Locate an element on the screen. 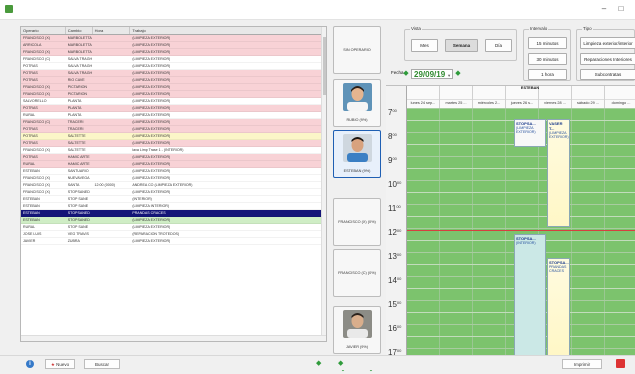 The height and width of the screenshot is (374, 635). view-day-button: Día is located at coordinates (498, 45).